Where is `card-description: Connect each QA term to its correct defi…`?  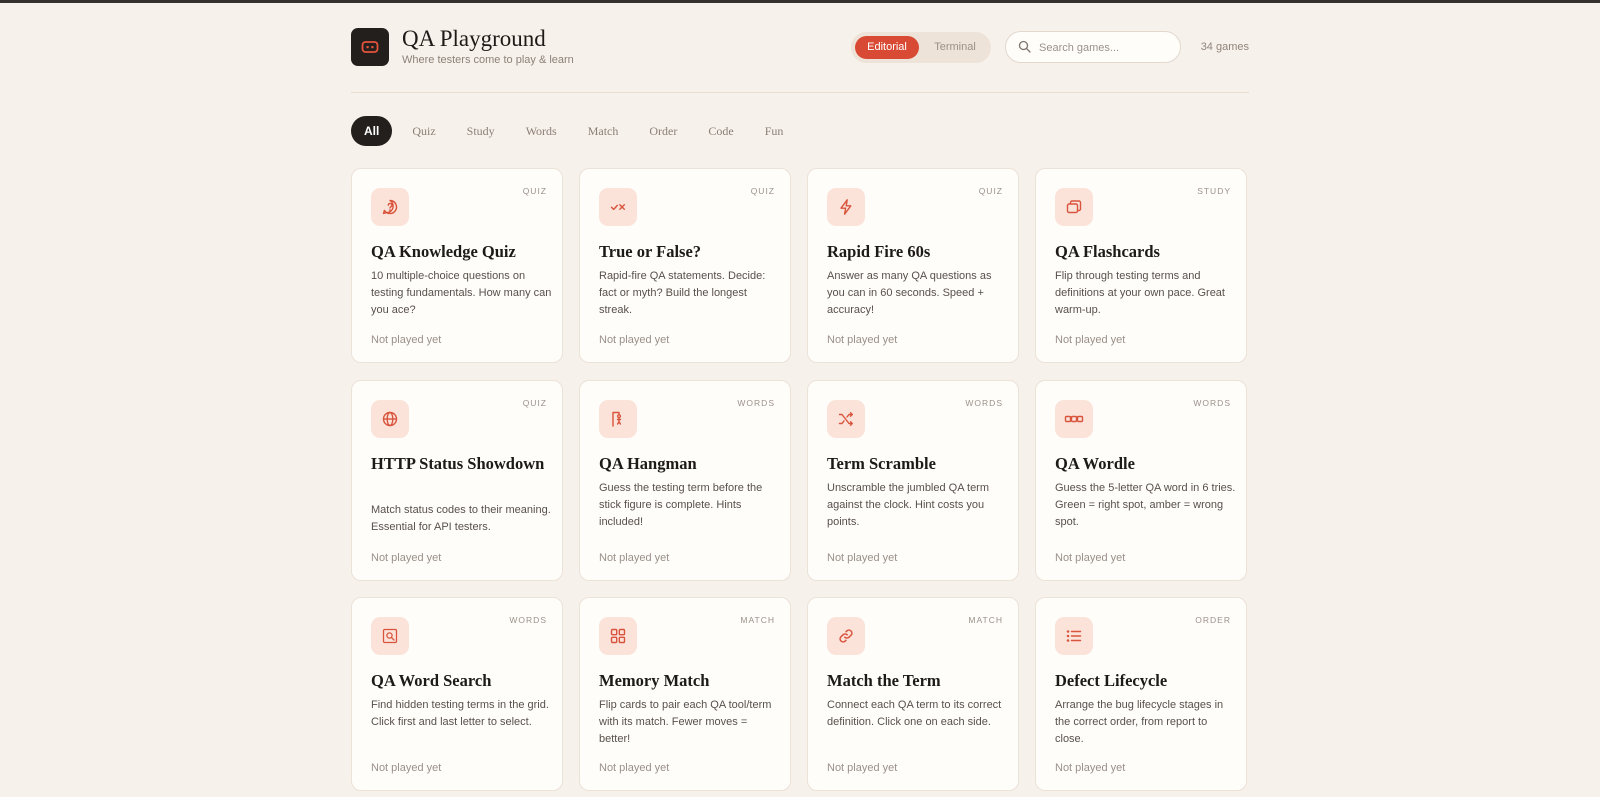
card-description: Connect each QA term to its correct defi… is located at coordinates (914, 713).